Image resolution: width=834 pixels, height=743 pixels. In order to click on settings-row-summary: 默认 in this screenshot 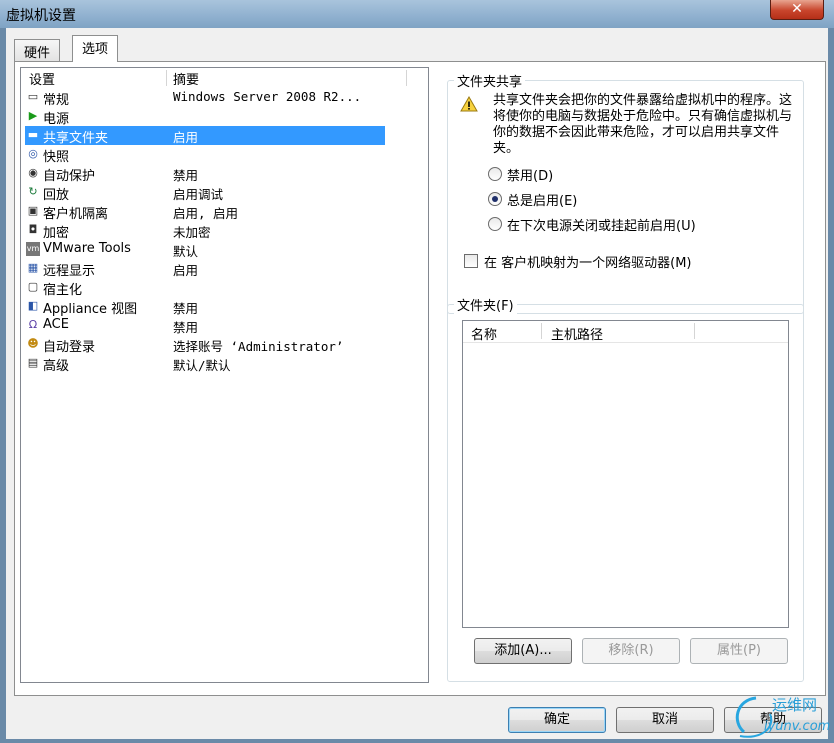, I will do `click(186, 251)`.